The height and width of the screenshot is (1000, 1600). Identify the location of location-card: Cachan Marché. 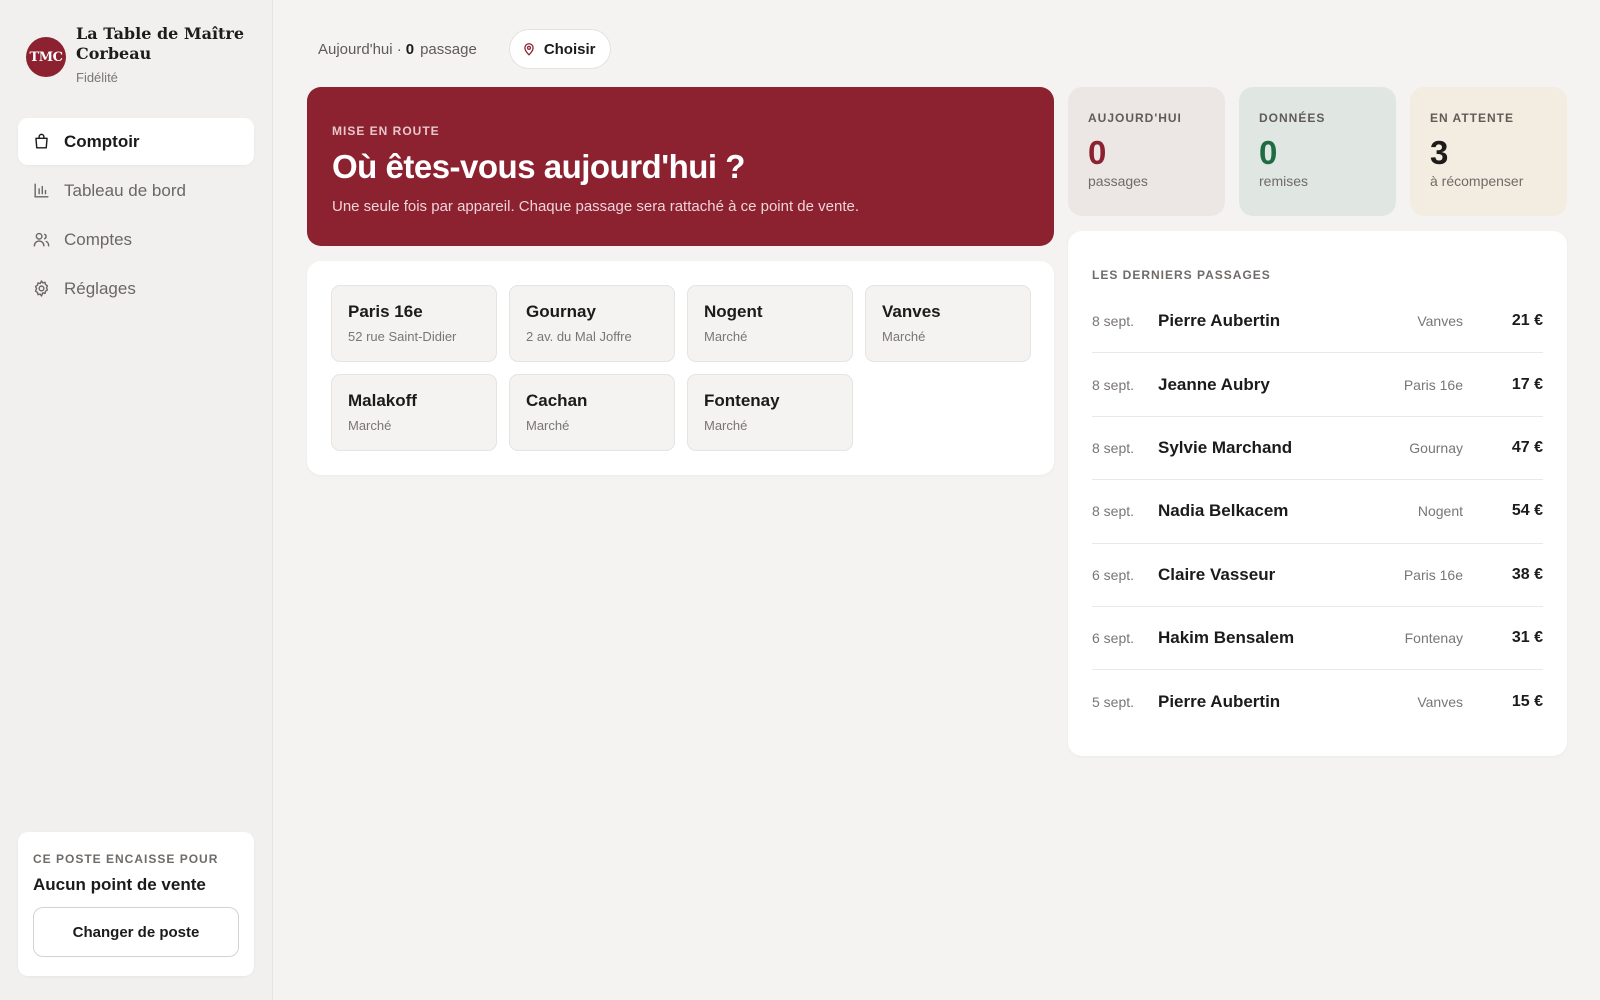
(592, 412).